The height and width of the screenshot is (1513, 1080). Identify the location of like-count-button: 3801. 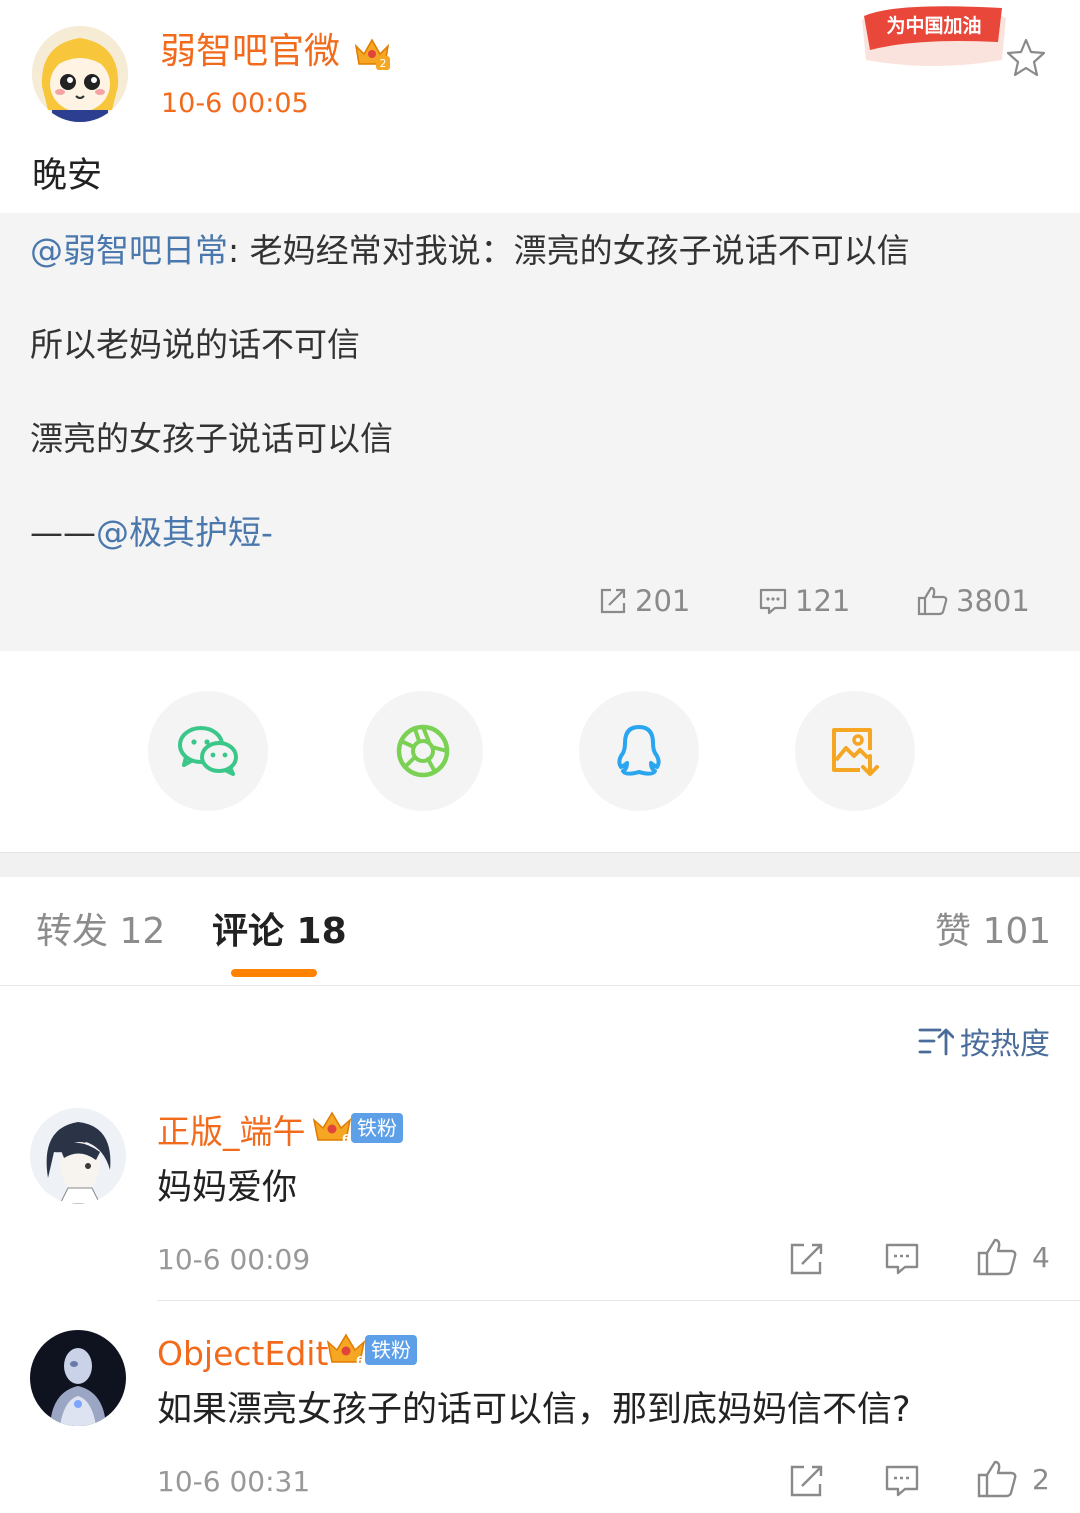
(973, 601).